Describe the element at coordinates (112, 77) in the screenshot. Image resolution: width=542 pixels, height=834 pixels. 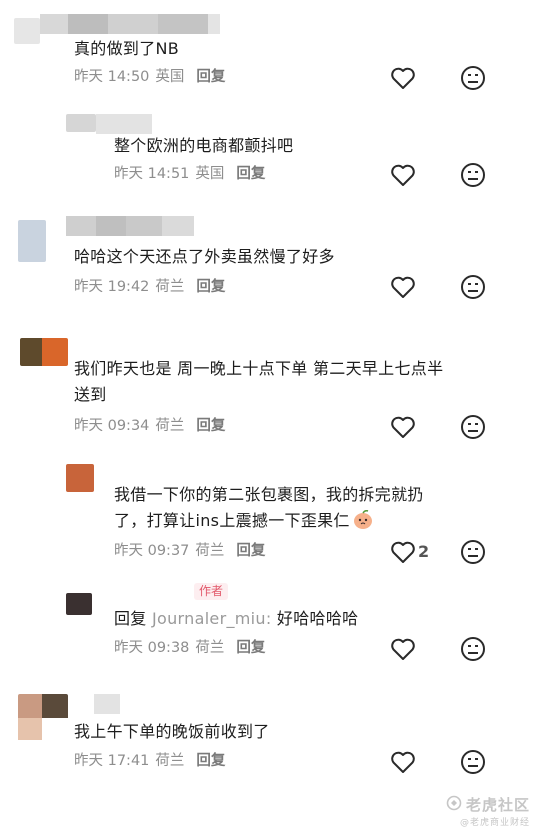
I see `comment-time: 昨天 14:50` at that location.